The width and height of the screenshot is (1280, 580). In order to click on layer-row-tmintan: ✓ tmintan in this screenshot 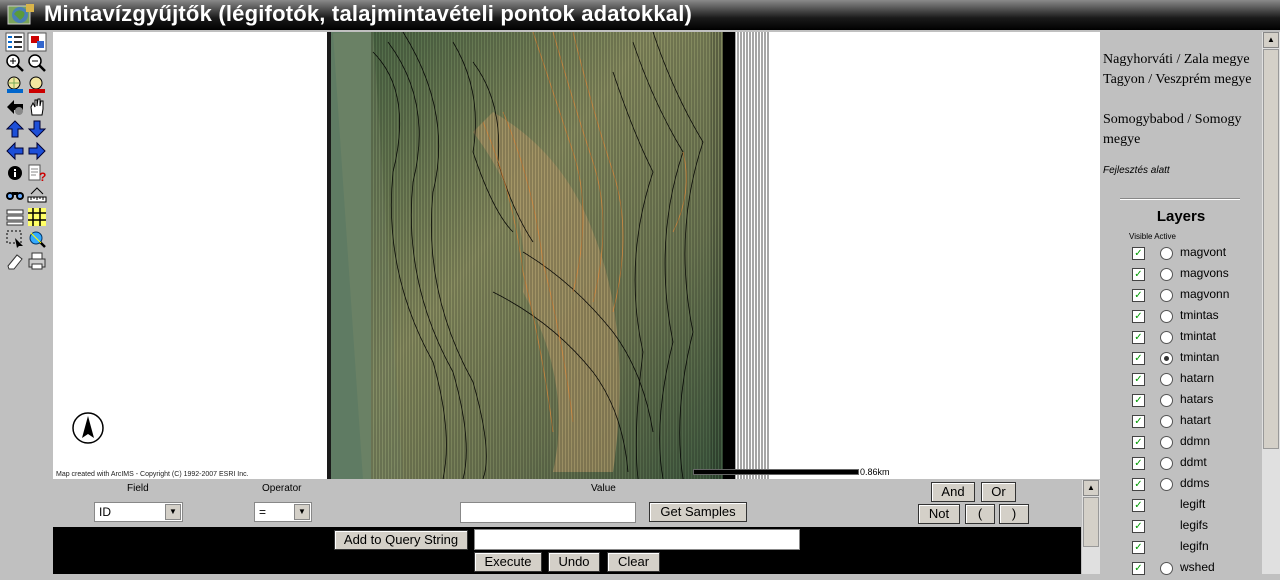, I will do `click(1181, 359)`.